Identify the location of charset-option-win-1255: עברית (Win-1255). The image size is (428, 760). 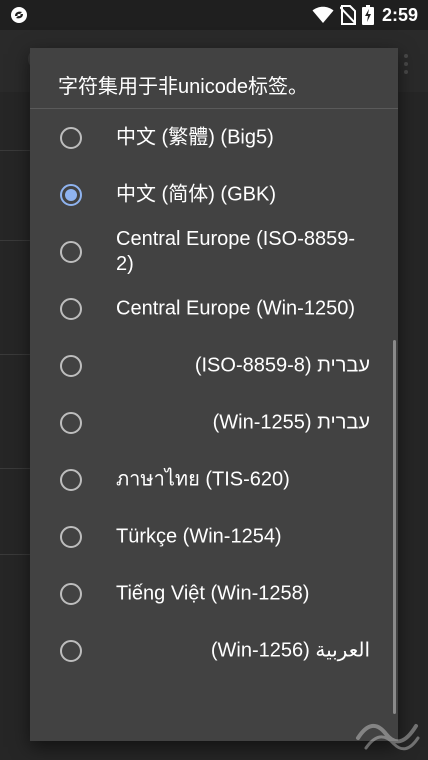
(214, 422).